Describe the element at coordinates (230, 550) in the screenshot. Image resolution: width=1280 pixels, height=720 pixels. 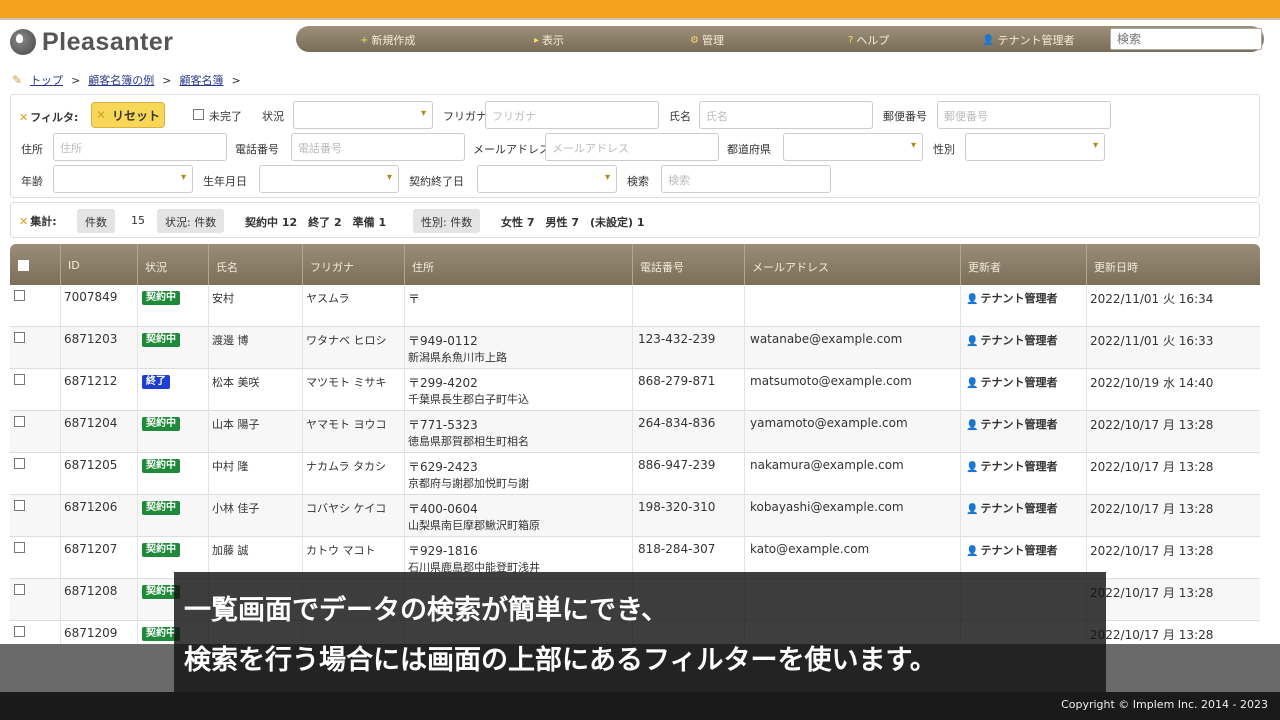
I see `cell-name: 加藤 誠` at that location.